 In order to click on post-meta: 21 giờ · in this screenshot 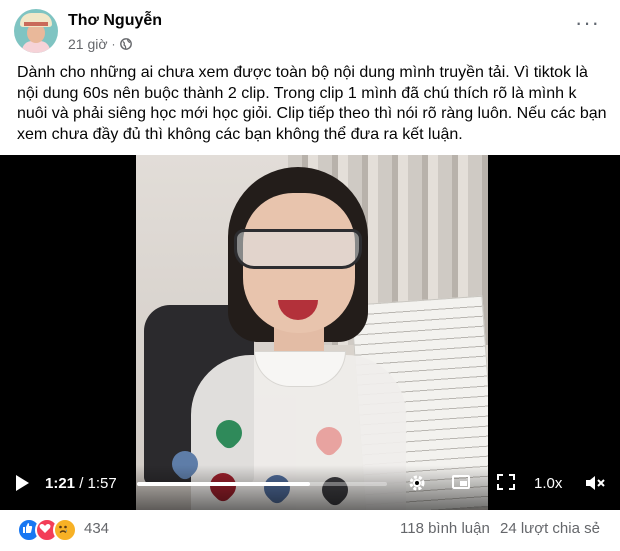, I will do `click(100, 44)`.